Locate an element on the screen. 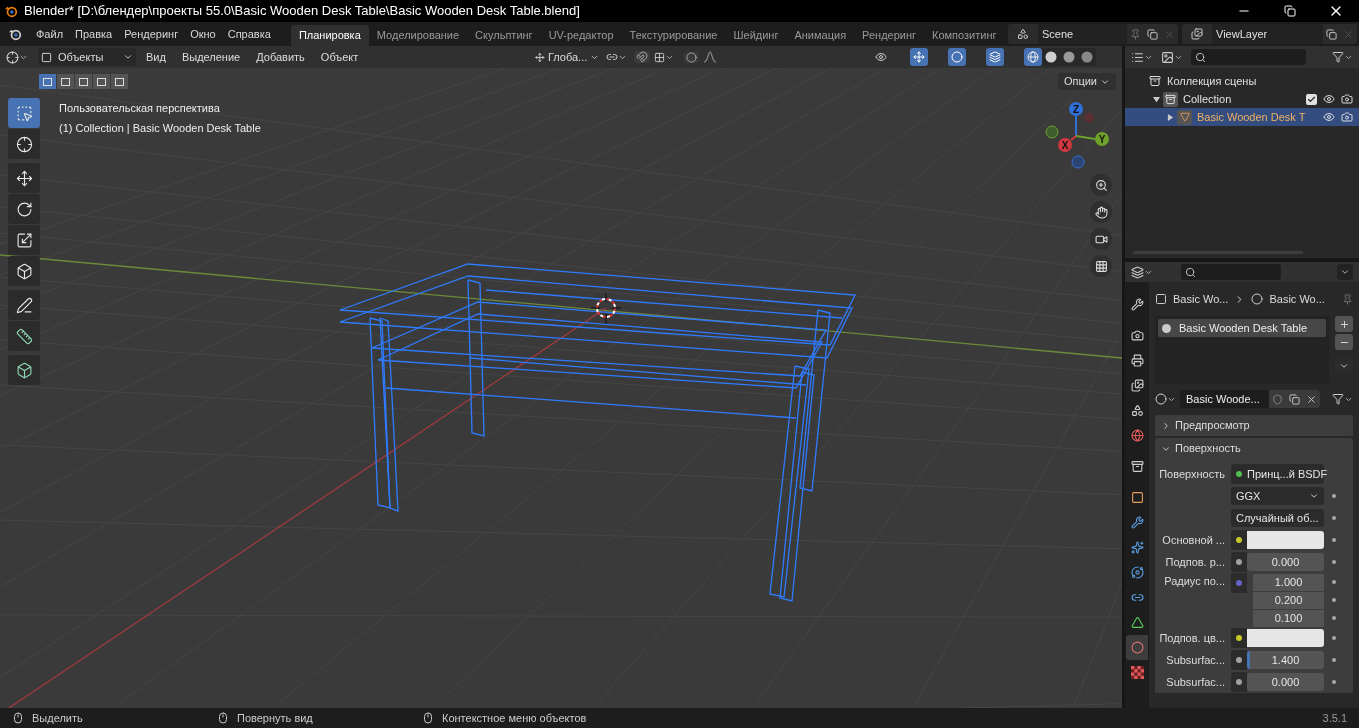 The image size is (1359, 728). snap-target-button is located at coordinates (664, 57).